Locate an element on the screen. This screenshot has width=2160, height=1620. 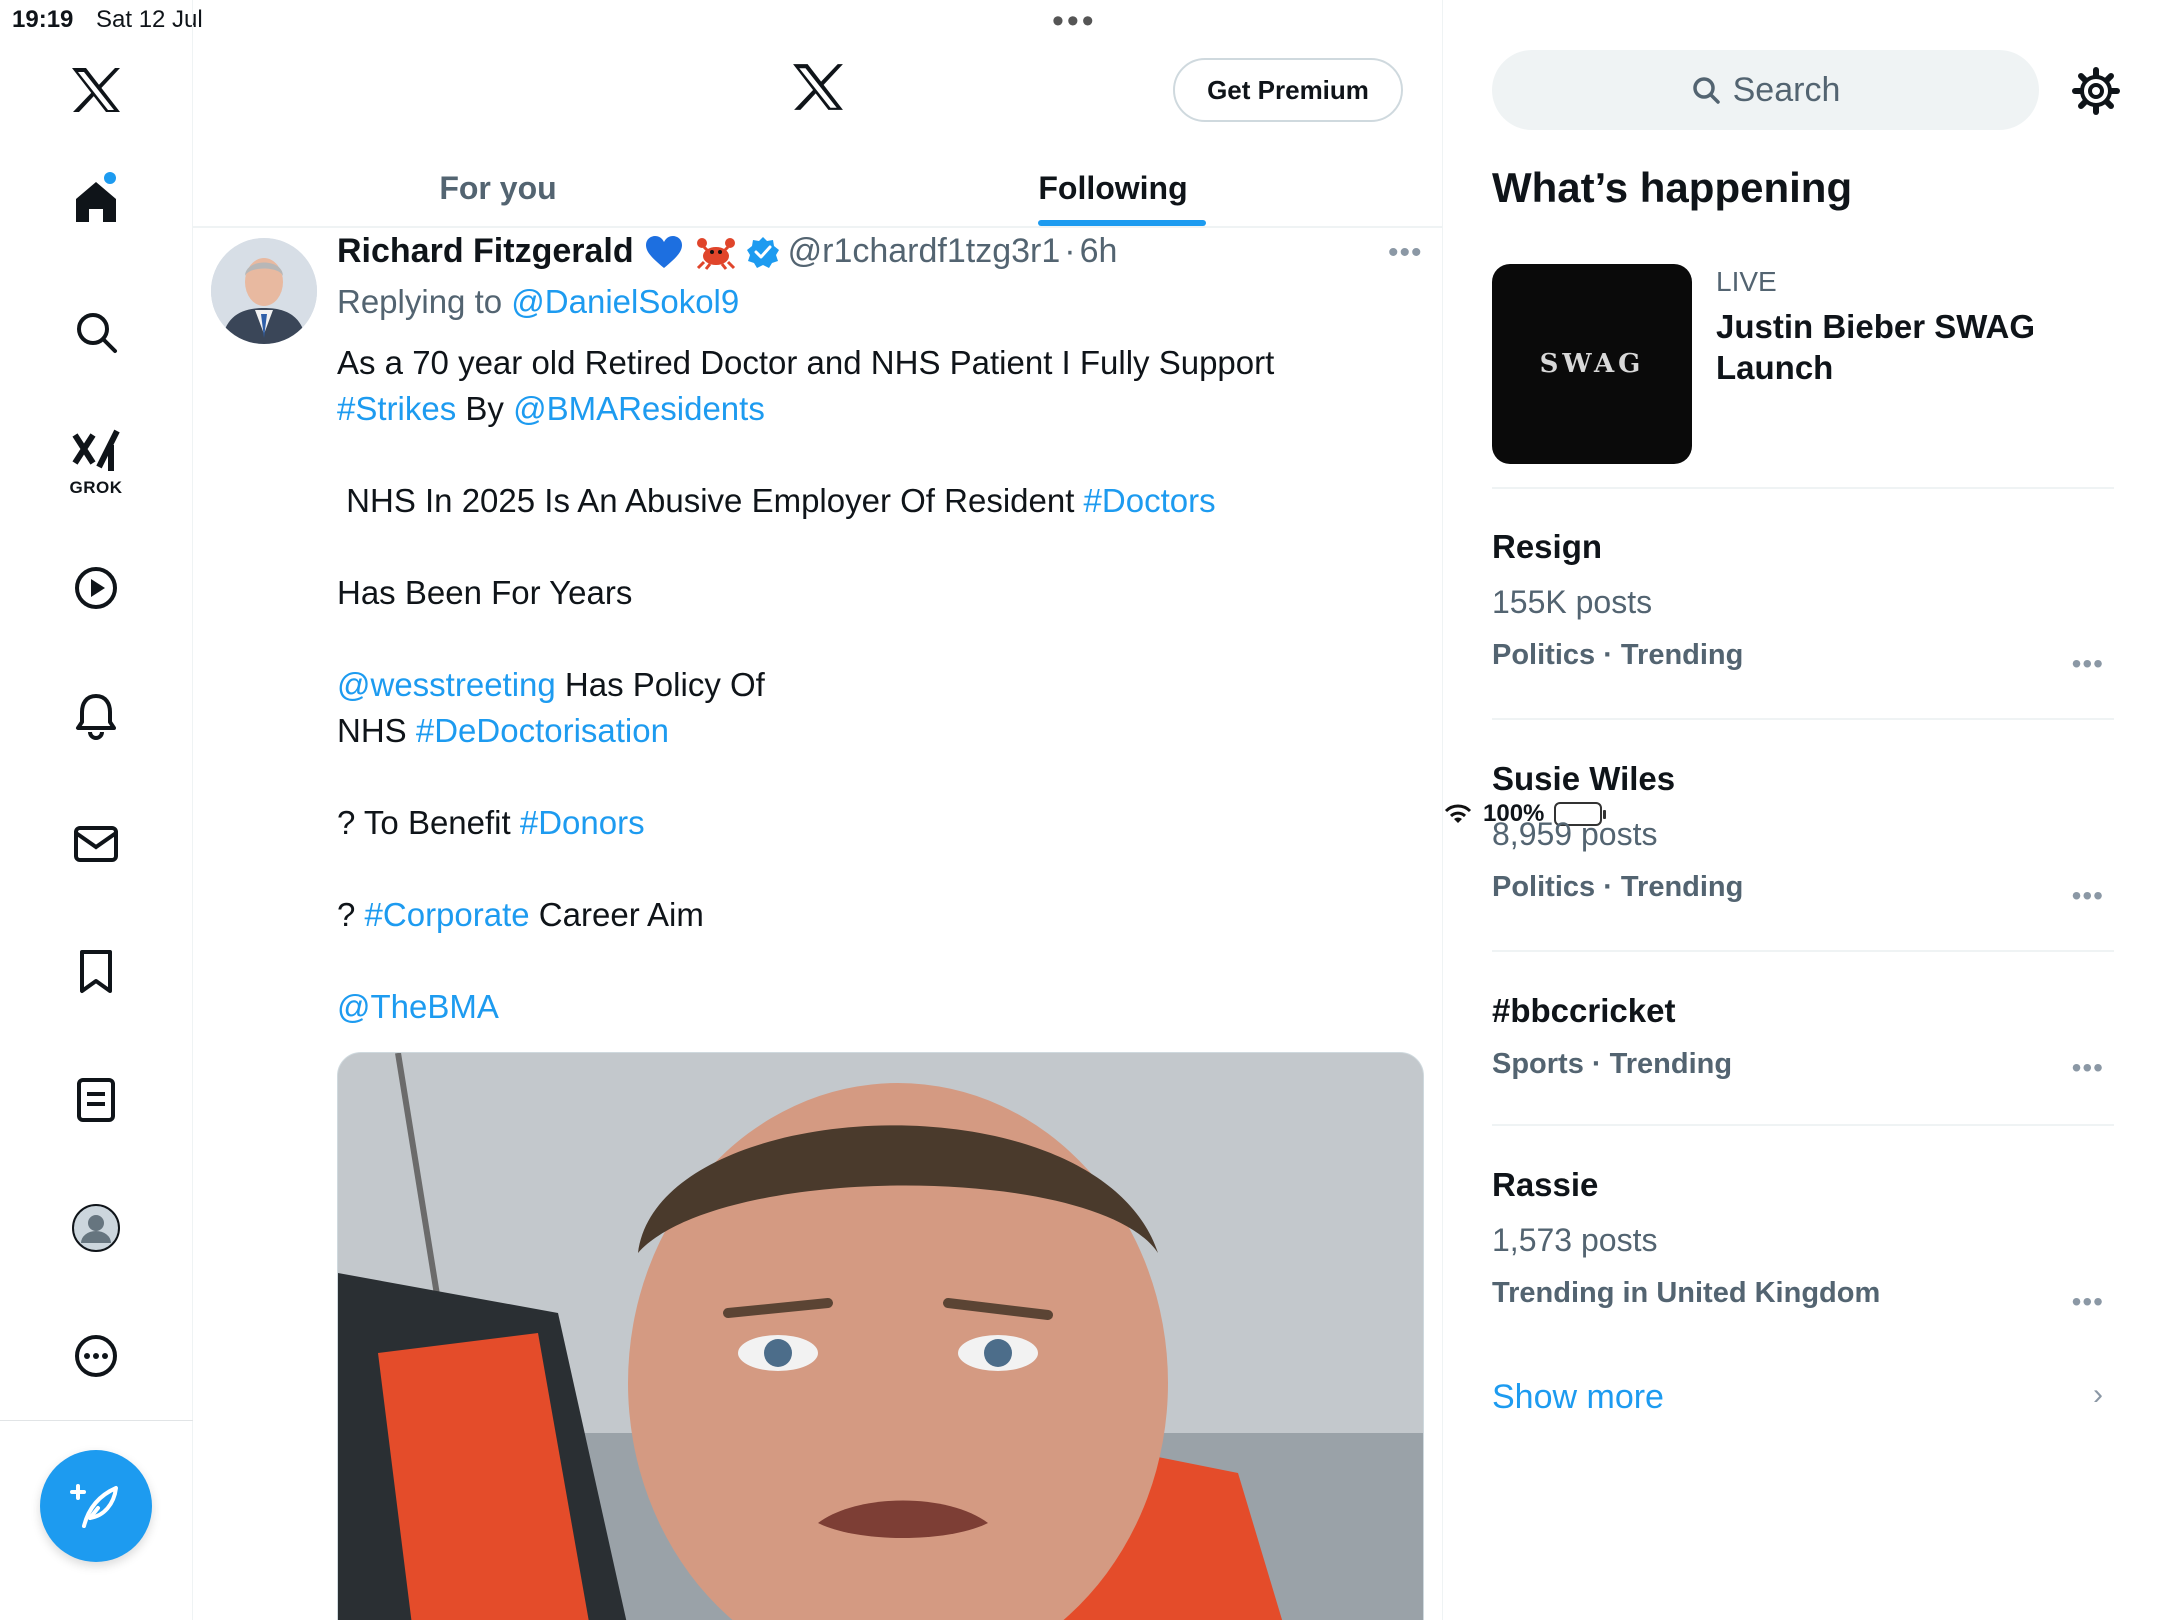
verified-badge-icon is located at coordinates (762, 252).